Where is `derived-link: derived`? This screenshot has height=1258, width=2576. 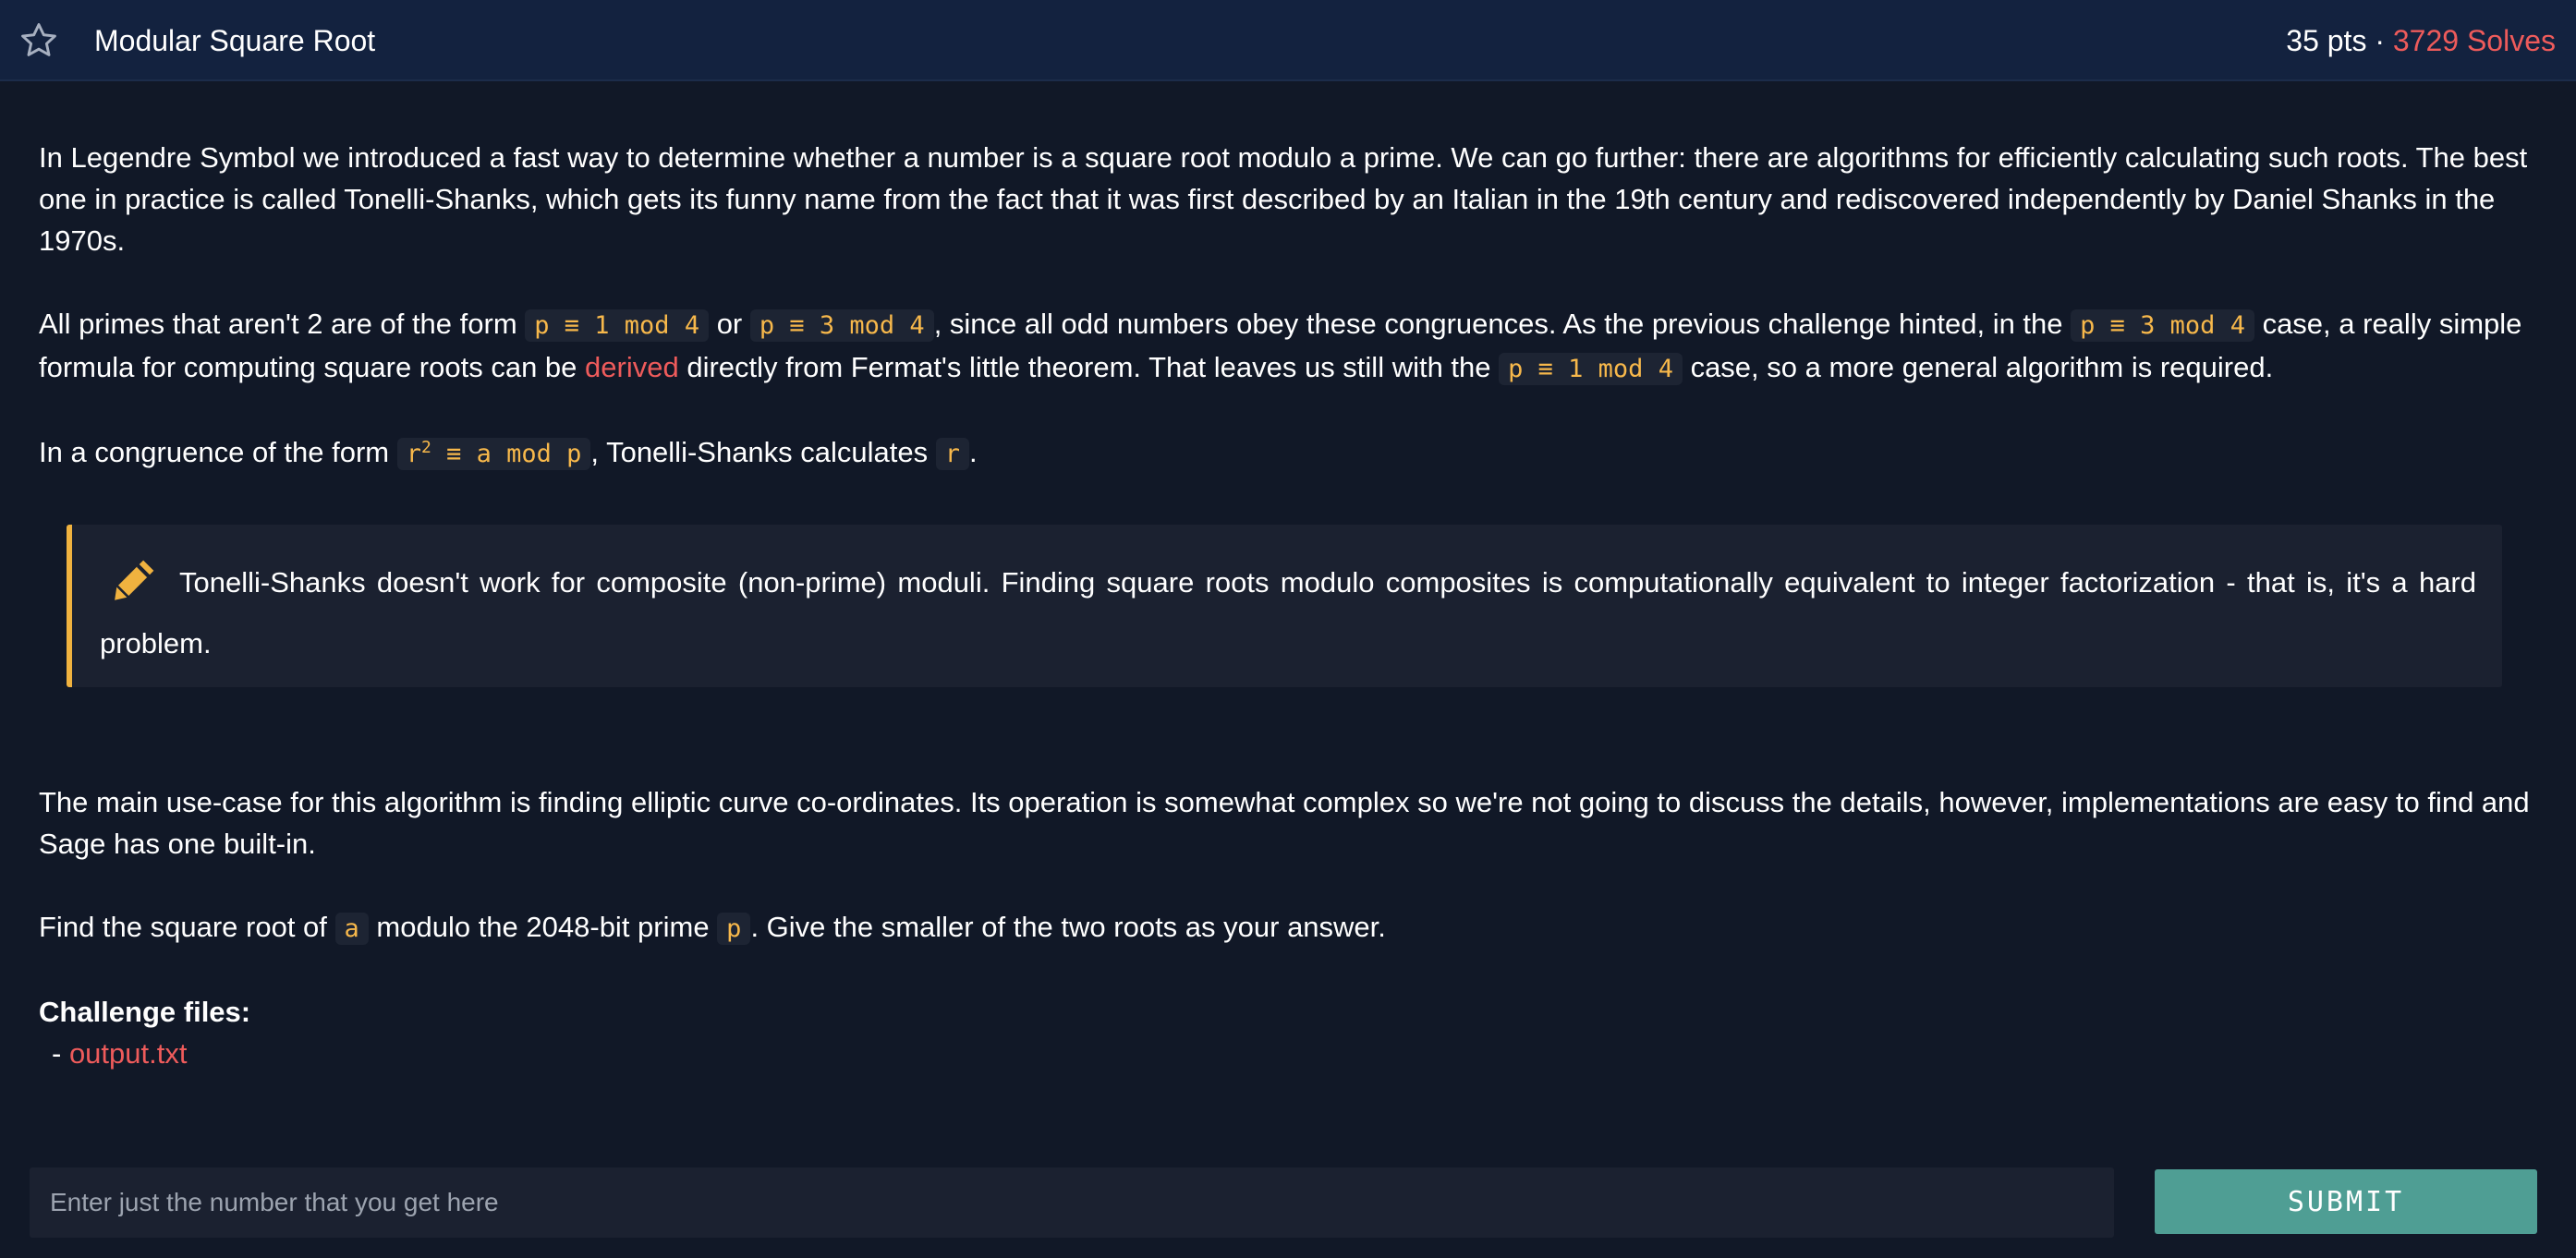 derived-link: derived is located at coordinates (632, 367).